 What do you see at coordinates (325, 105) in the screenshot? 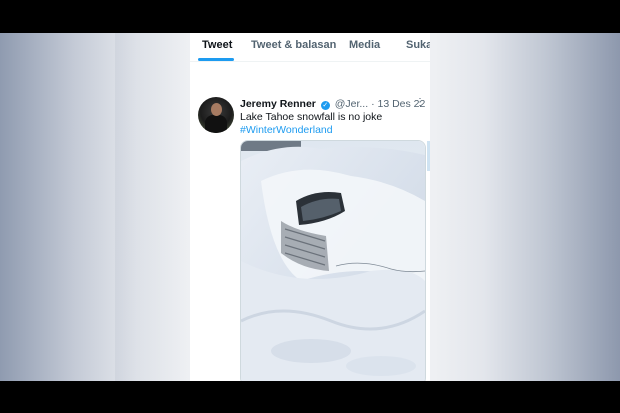
I see `verified-icon: ✓` at bounding box center [325, 105].